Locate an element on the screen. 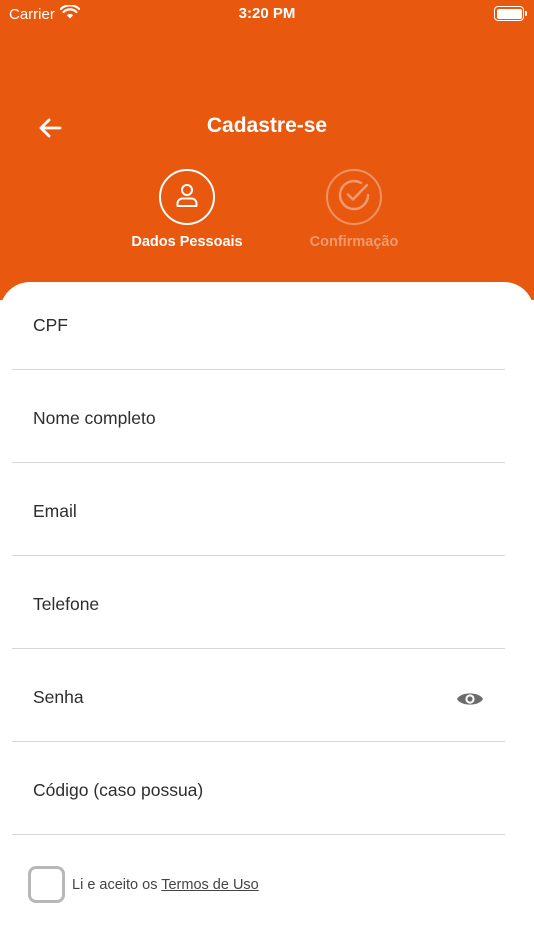 Image resolution: width=534 pixels, height=950 pixels. step-dados-pessoais: Dados Pessoais is located at coordinates (187, 209).